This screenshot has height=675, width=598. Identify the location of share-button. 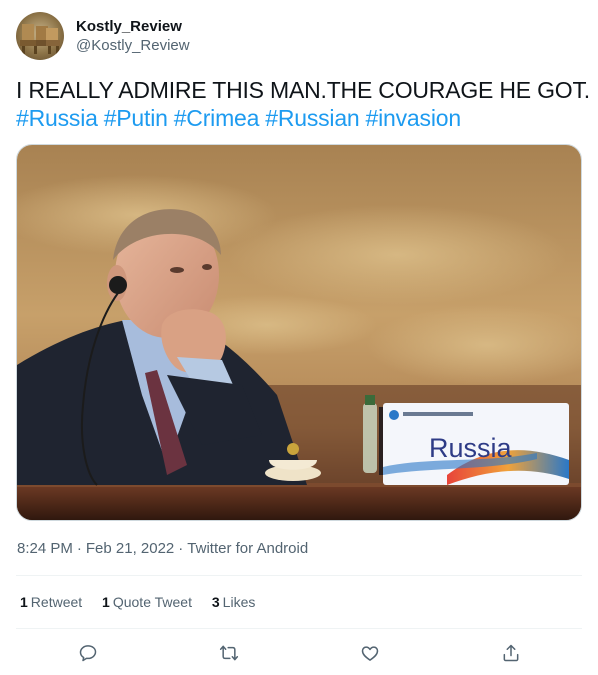
(511, 653).